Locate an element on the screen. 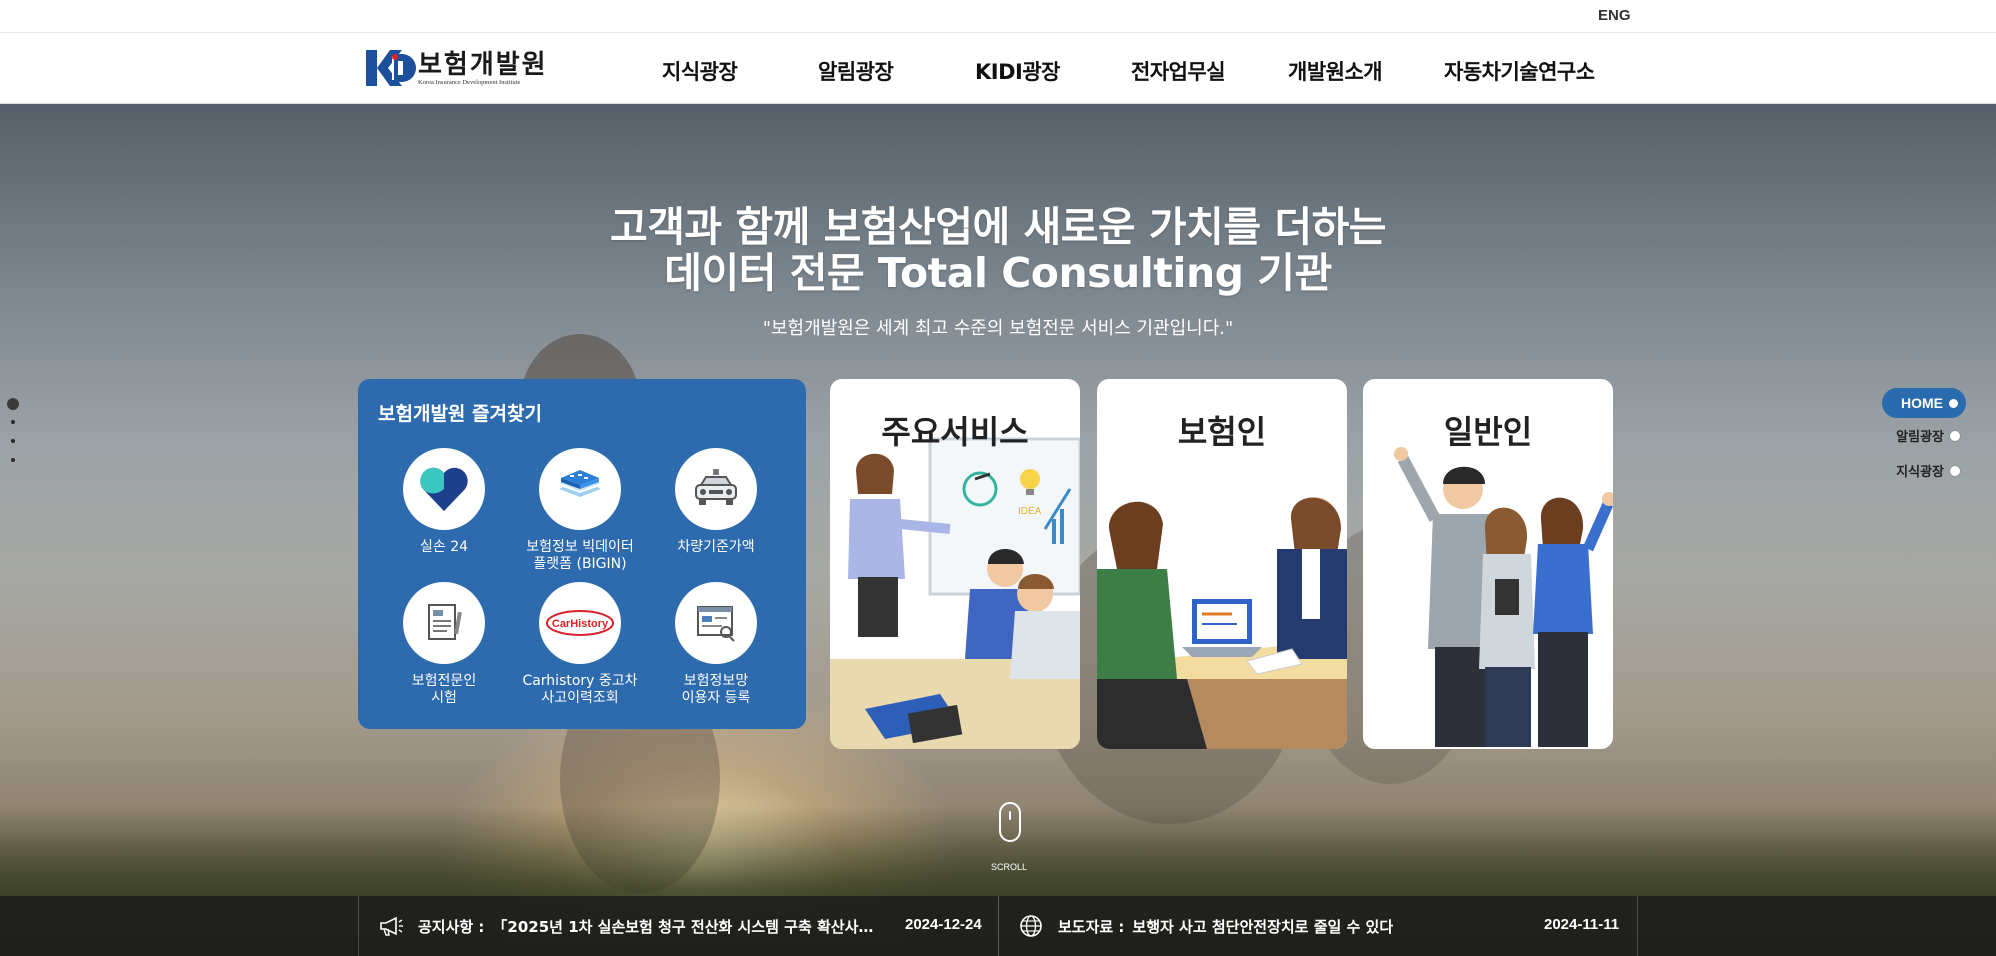 This screenshot has width=1996, height=956. nav-item-knowledge: 지식광장 is located at coordinates (700, 71).